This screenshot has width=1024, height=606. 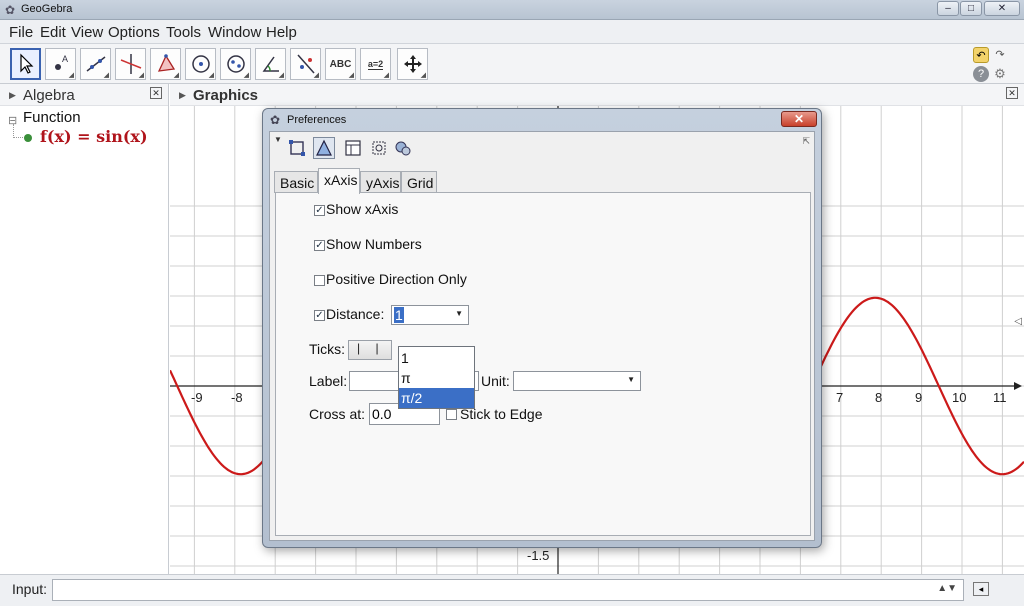 I want to click on x-tick-label: 7, so click(x=840, y=397).